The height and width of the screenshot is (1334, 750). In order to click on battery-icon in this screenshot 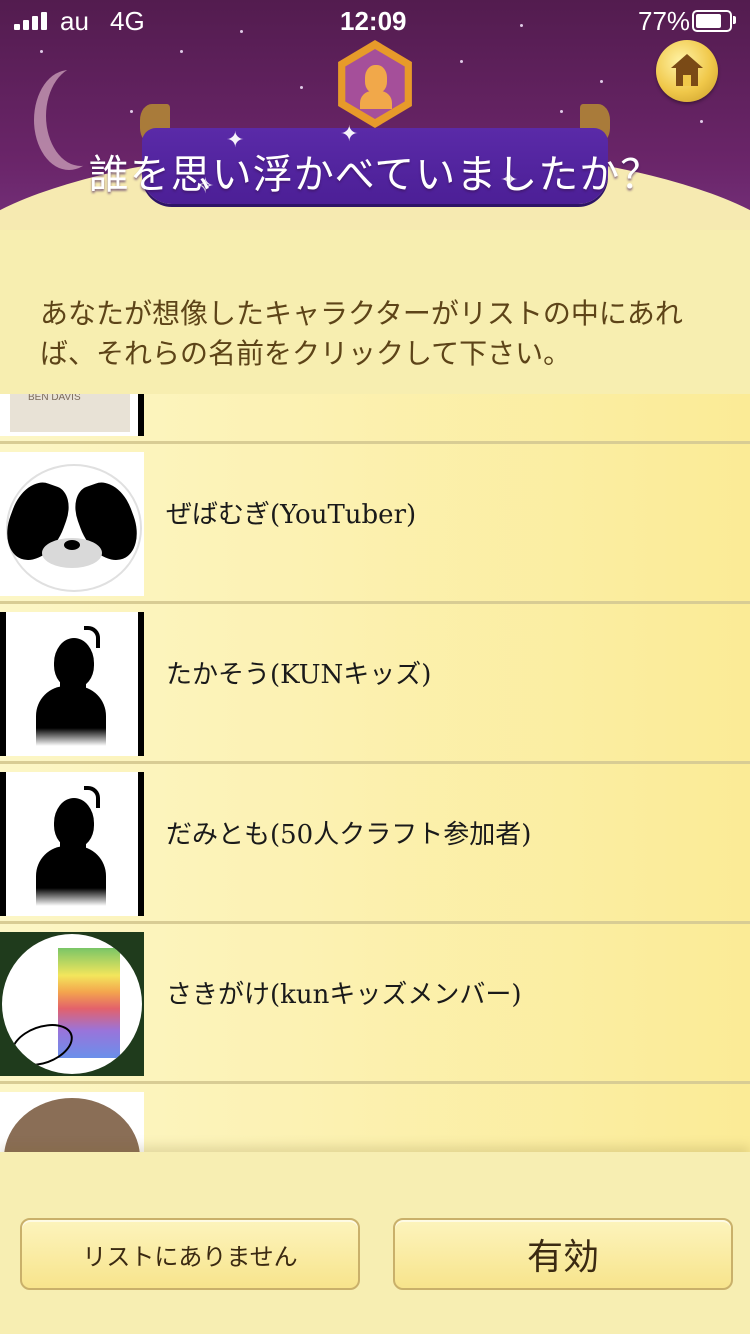, I will do `click(712, 21)`.